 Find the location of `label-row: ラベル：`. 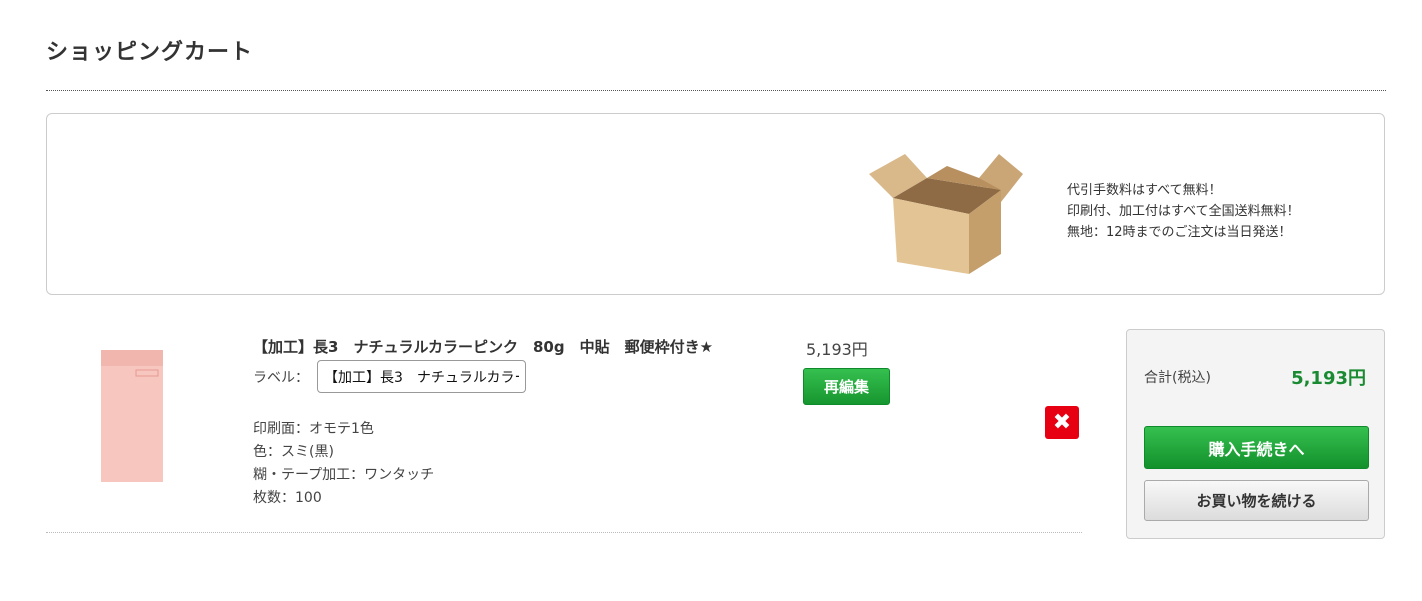

label-row: ラベル： is located at coordinates (389, 376).